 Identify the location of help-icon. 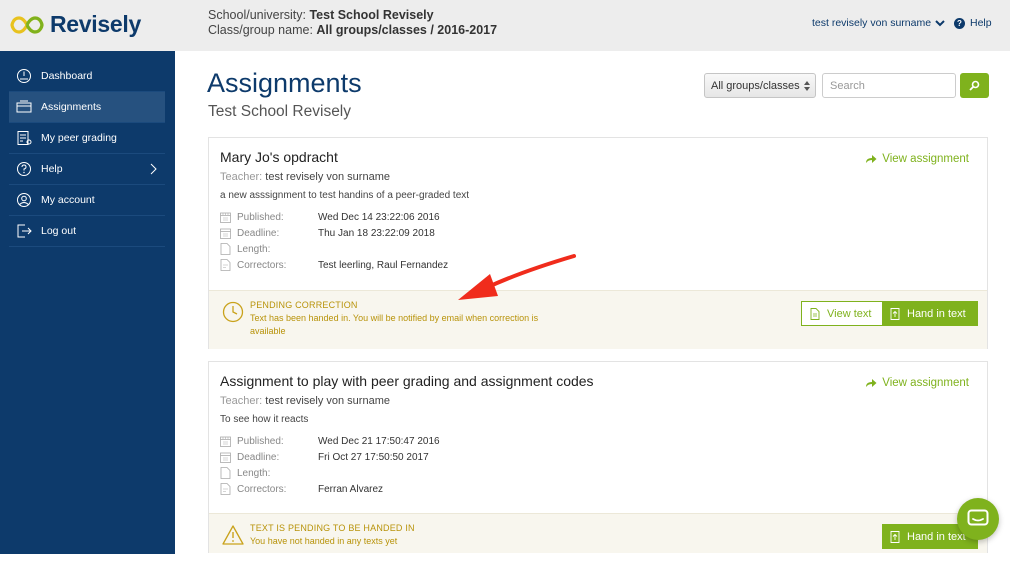
(24, 169).